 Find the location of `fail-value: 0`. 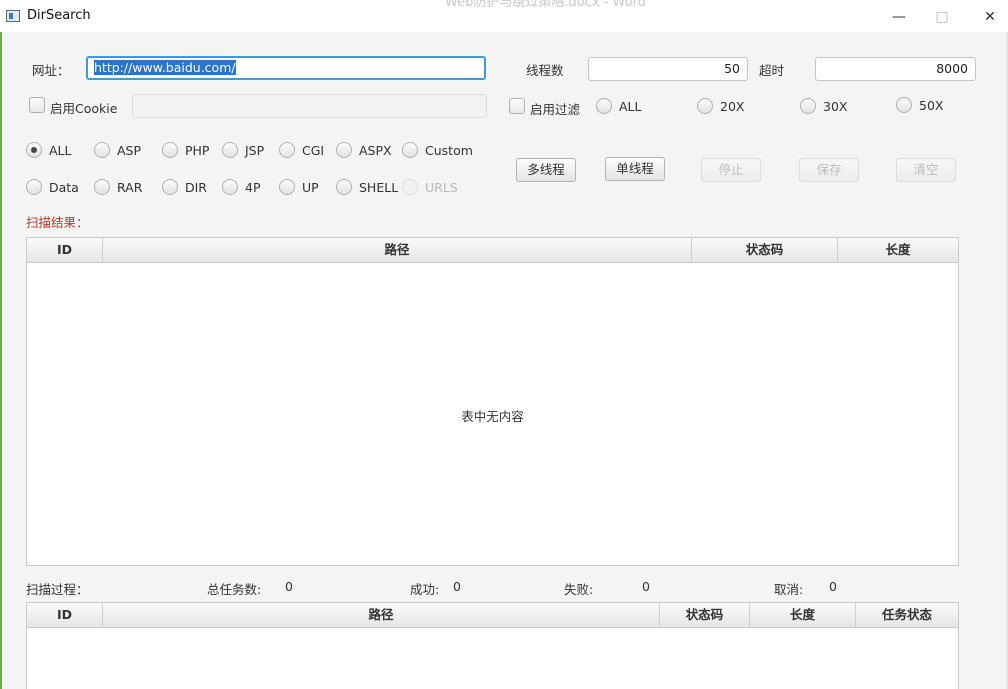

fail-value: 0 is located at coordinates (646, 586).